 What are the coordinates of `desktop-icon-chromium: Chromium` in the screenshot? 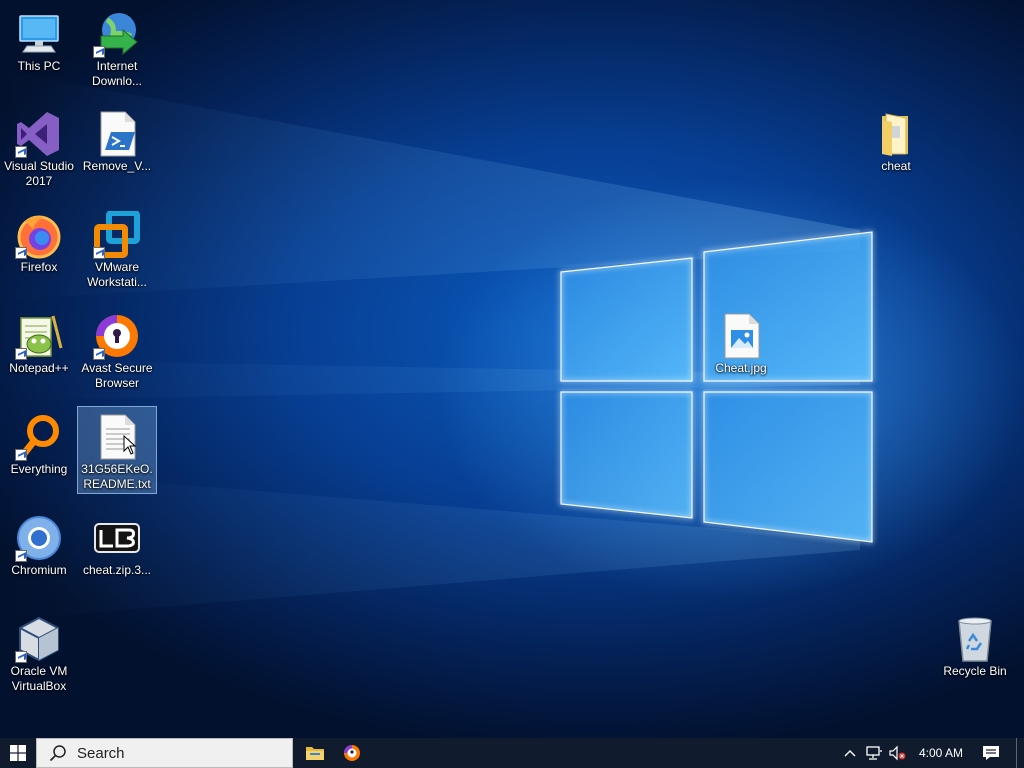 It's located at (39, 543).